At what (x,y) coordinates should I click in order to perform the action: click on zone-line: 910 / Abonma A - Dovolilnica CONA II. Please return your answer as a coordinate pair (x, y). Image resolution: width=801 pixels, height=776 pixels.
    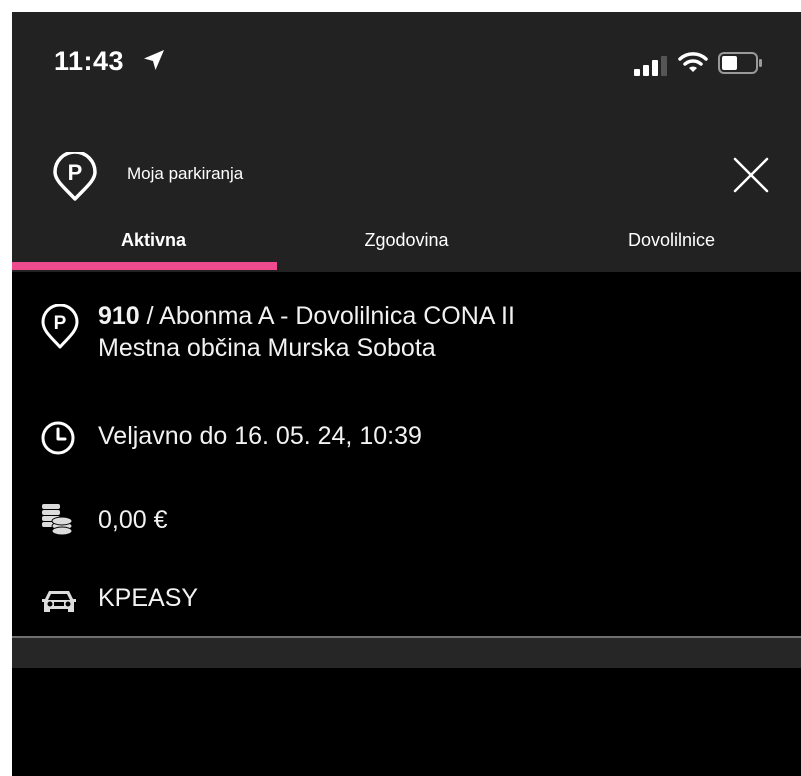
    Looking at the image, I should click on (306, 316).